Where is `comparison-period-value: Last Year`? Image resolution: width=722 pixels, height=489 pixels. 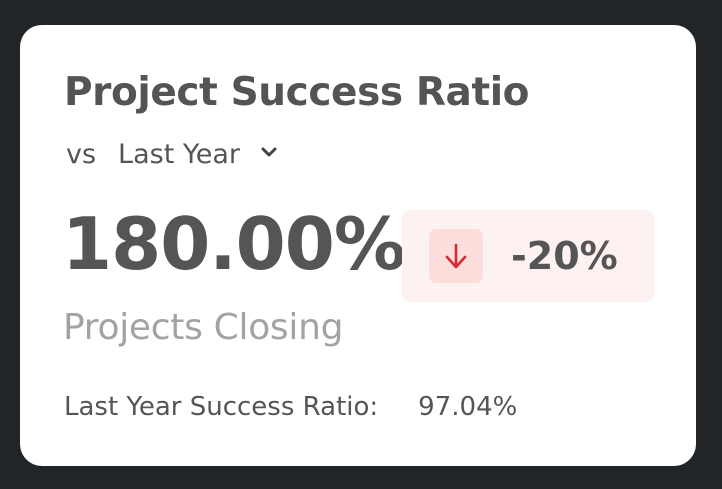 comparison-period-value: Last Year is located at coordinates (179, 154).